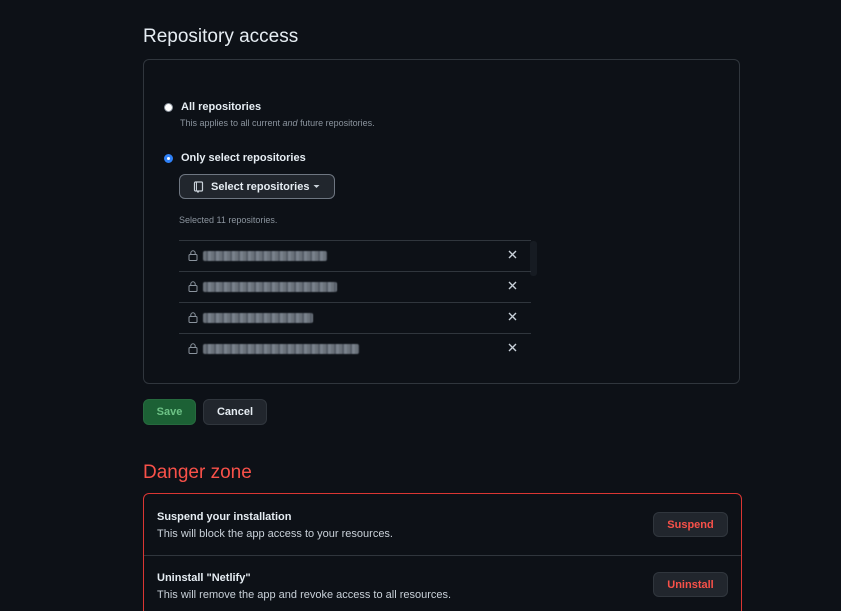  What do you see at coordinates (690, 524) in the screenshot?
I see `suspend-button: Suspend` at bounding box center [690, 524].